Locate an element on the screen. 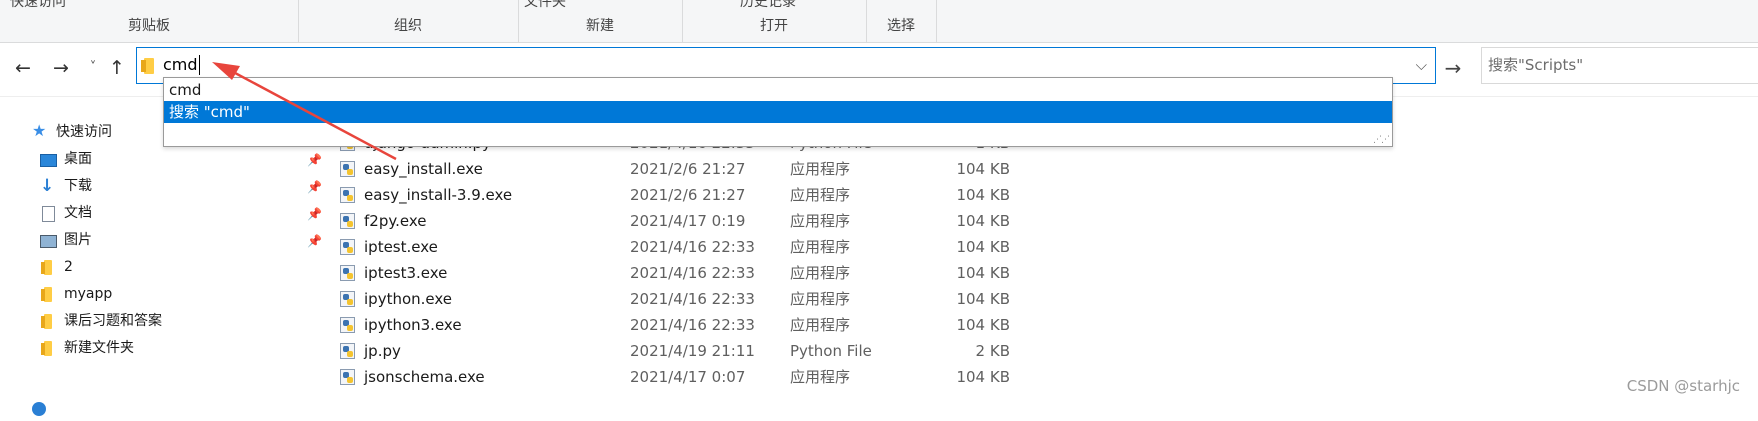  sidebar-item-label: 下载 is located at coordinates (78, 186).